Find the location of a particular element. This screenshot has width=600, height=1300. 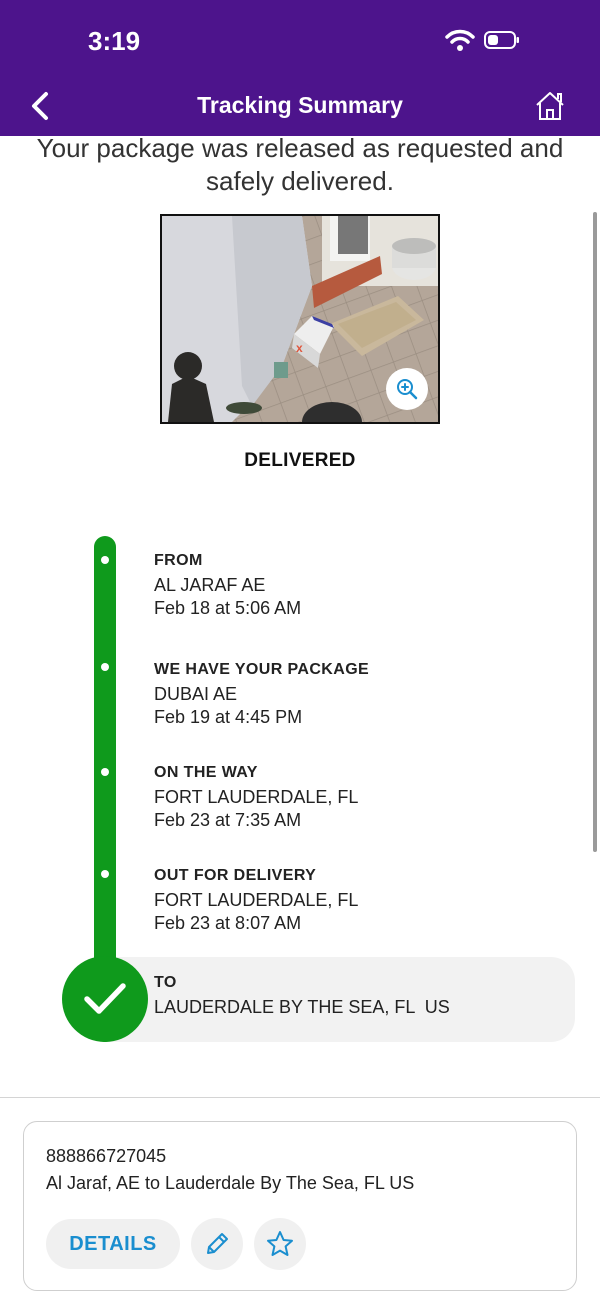

edit-button is located at coordinates (217, 1244).